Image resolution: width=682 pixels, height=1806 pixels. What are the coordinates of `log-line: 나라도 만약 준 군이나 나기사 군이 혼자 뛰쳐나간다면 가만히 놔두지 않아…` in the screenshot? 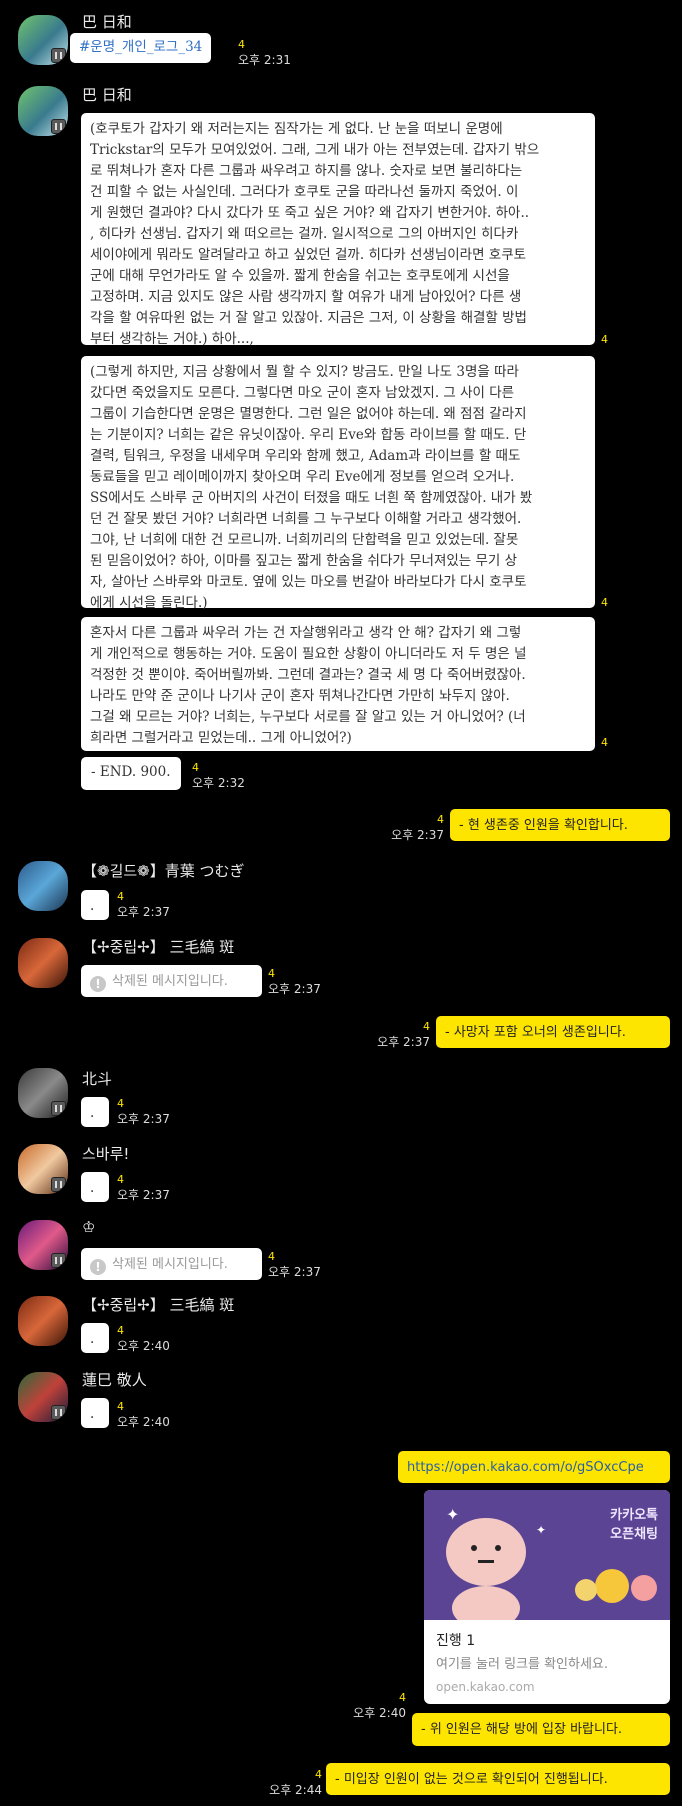 It's located at (300, 696).